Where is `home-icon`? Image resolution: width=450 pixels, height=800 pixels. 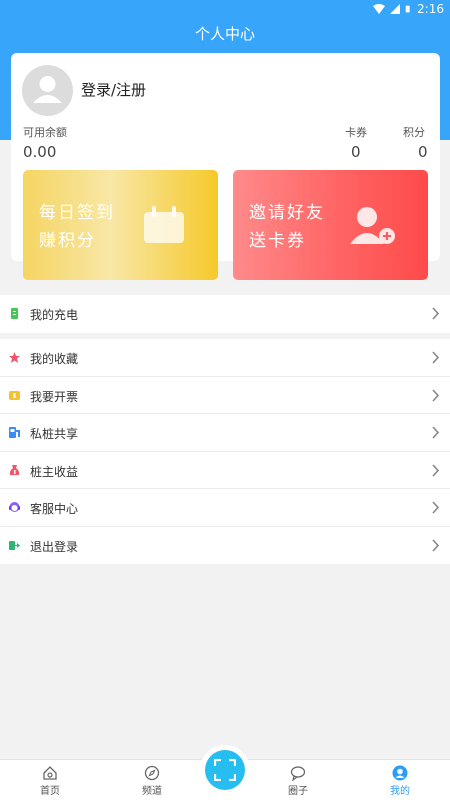
home-icon is located at coordinates (50, 773).